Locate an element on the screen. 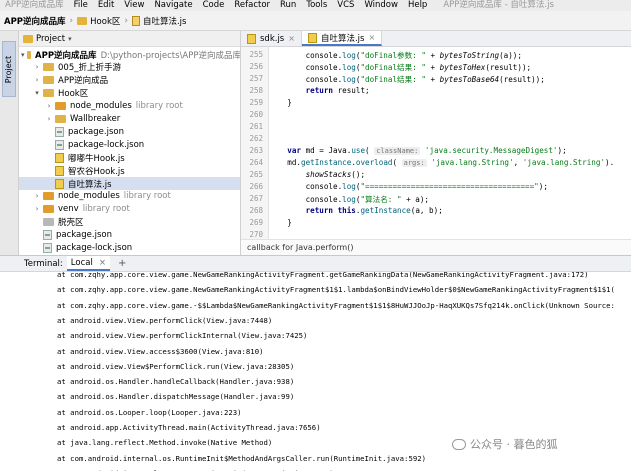 Image resolution: width=631 pixels, height=471 pixels. code-line: } is located at coordinates (280, 222).